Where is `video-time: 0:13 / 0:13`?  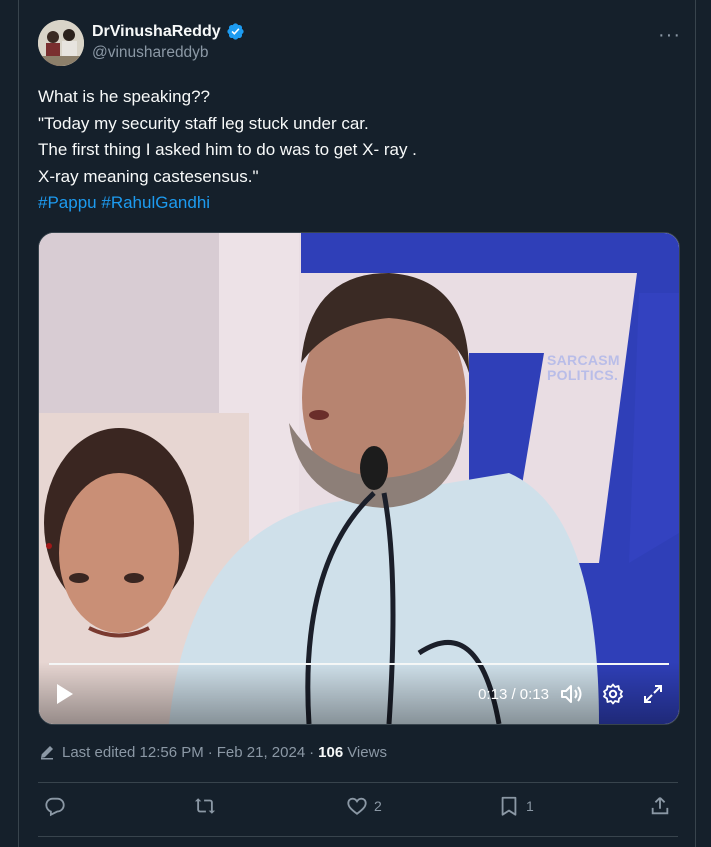 video-time: 0:13 / 0:13 is located at coordinates (513, 694).